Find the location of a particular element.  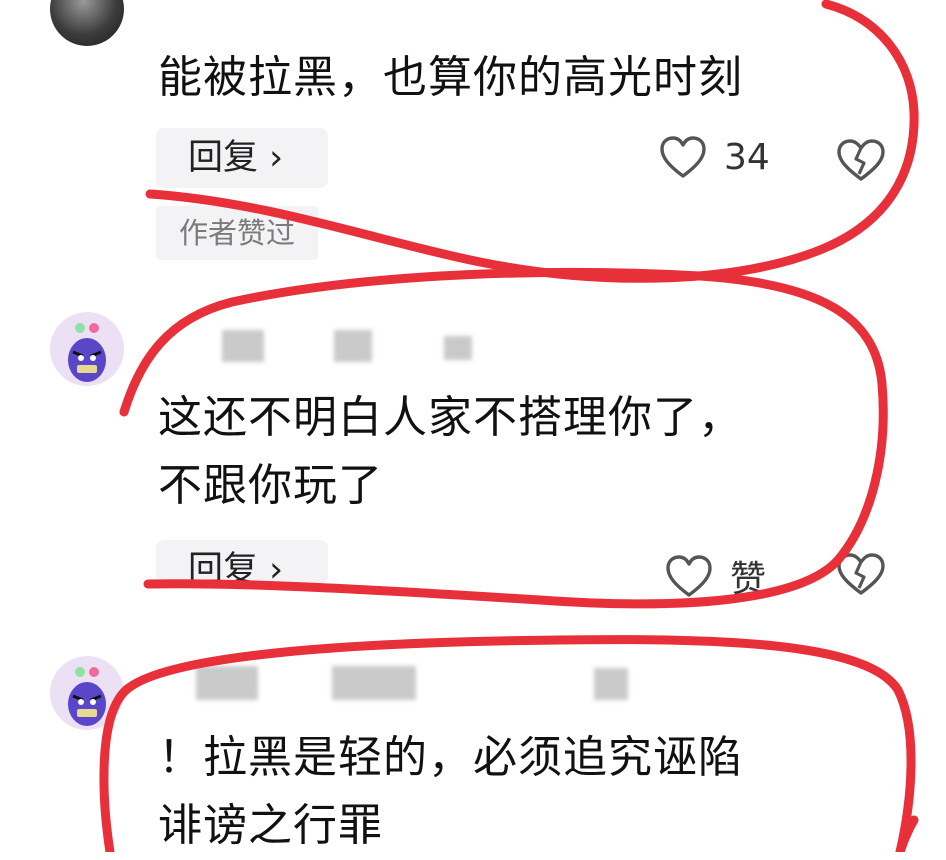

comment-text: 能被拉黑，也算你的高光时刻 is located at coordinates (450, 78).